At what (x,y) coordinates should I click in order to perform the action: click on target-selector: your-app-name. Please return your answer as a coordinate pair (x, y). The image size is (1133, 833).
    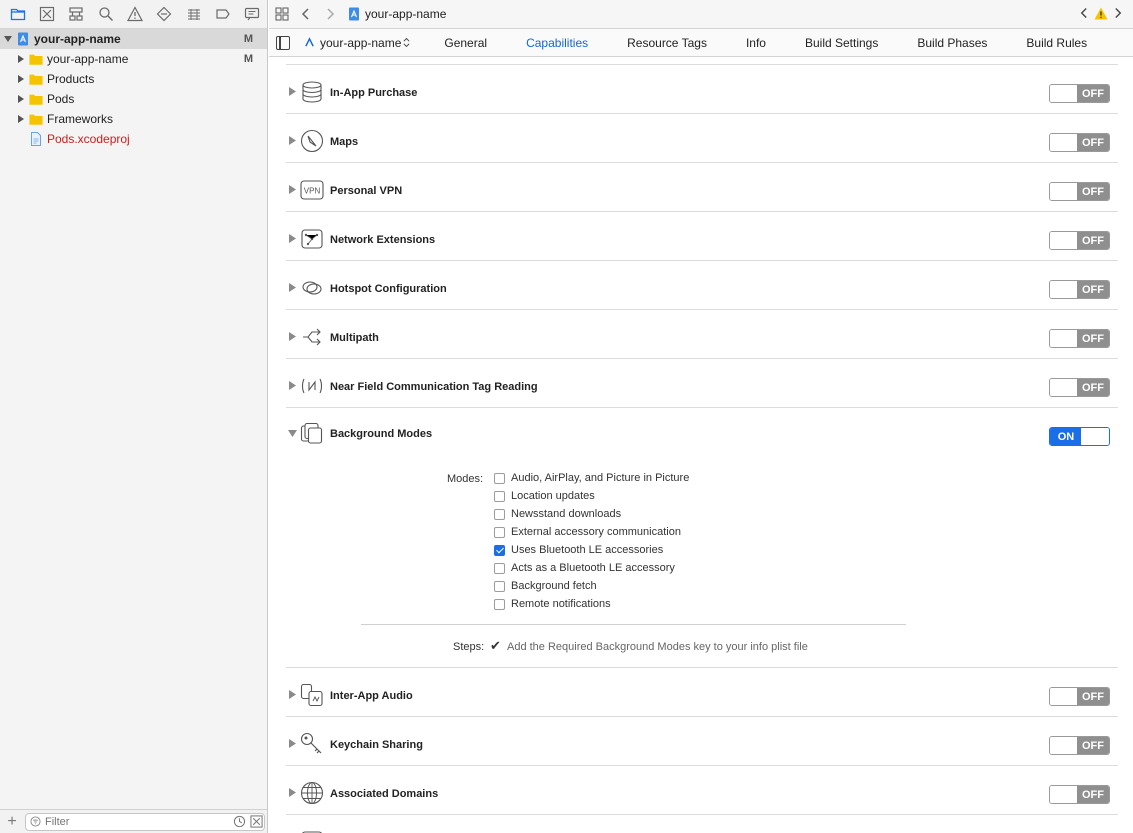
    Looking at the image, I should click on (357, 43).